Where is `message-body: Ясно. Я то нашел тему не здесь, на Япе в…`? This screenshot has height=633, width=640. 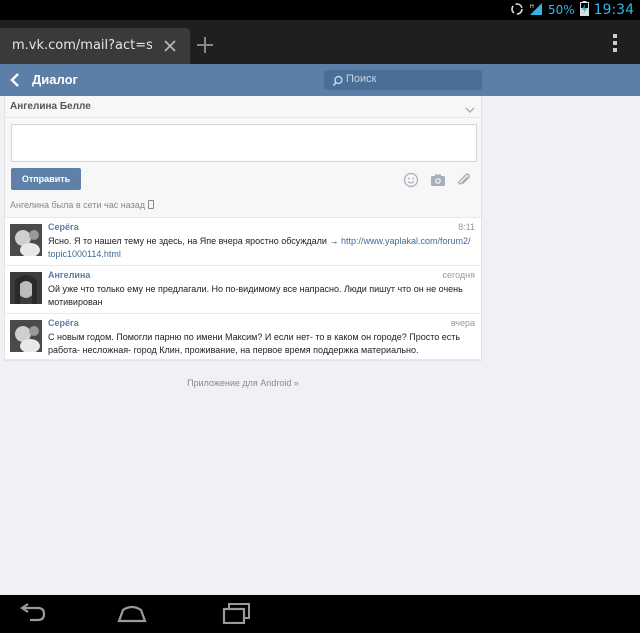
message-body: Ясно. Я то нашел тему не здесь, на Япе в… is located at coordinates (194, 241).